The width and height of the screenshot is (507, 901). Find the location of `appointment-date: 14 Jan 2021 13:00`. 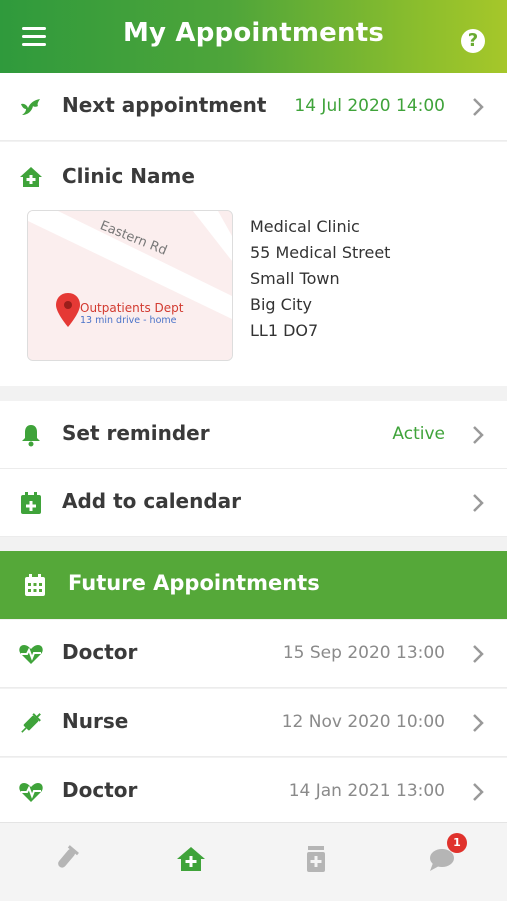

appointment-date: 14 Jan 2021 13:00 is located at coordinates (366, 791).